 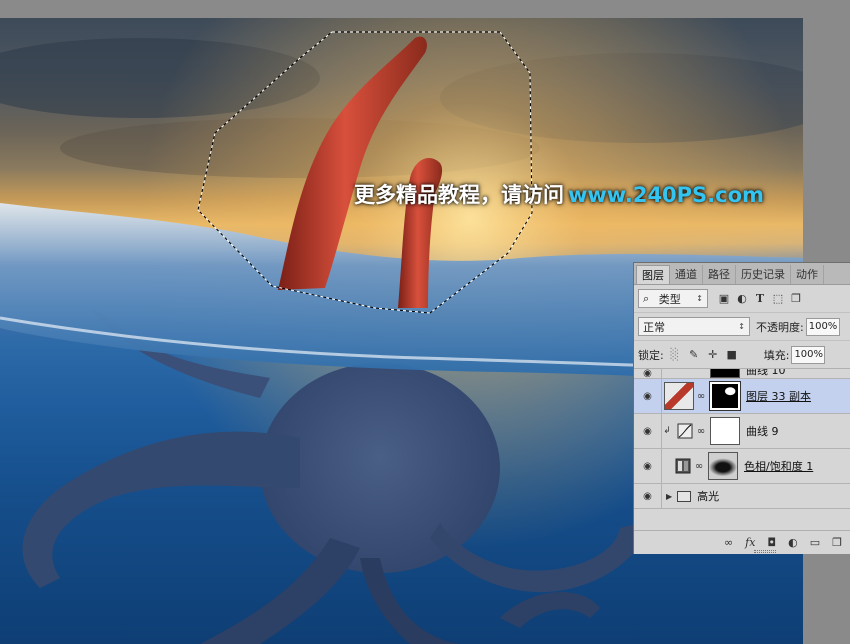 What do you see at coordinates (646, 298) in the screenshot?
I see `search-icon: ⌕` at bounding box center [646, 298].